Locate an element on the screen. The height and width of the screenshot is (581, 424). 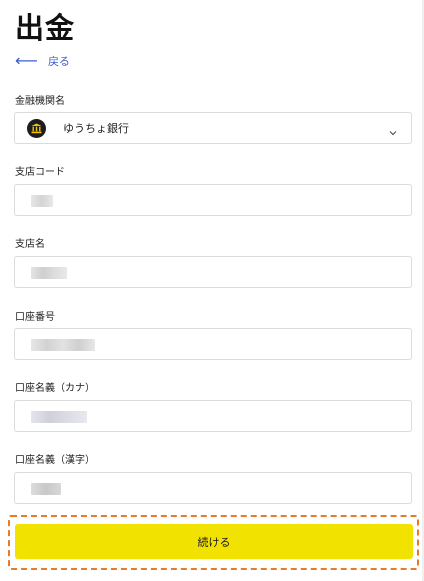
branch-code-label: 支店コード is located at coordinates (40, 172).